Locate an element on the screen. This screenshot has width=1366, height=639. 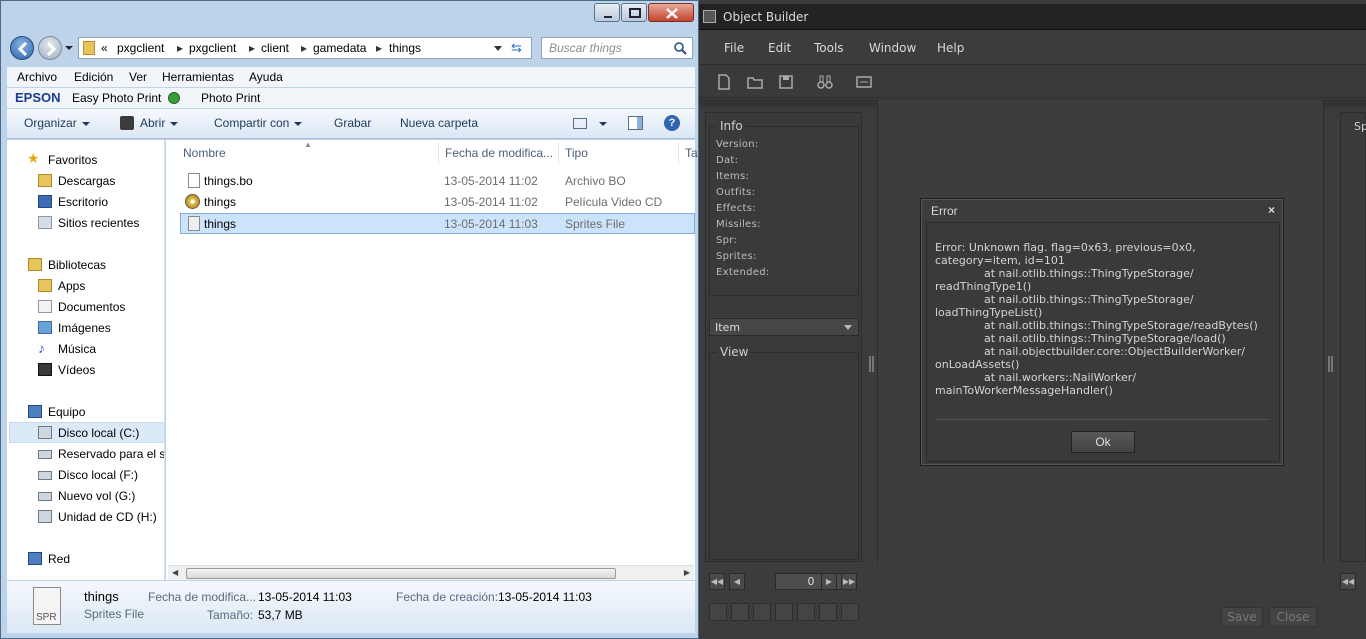
menu-edit: Edit is located at coordinates (779, 48).